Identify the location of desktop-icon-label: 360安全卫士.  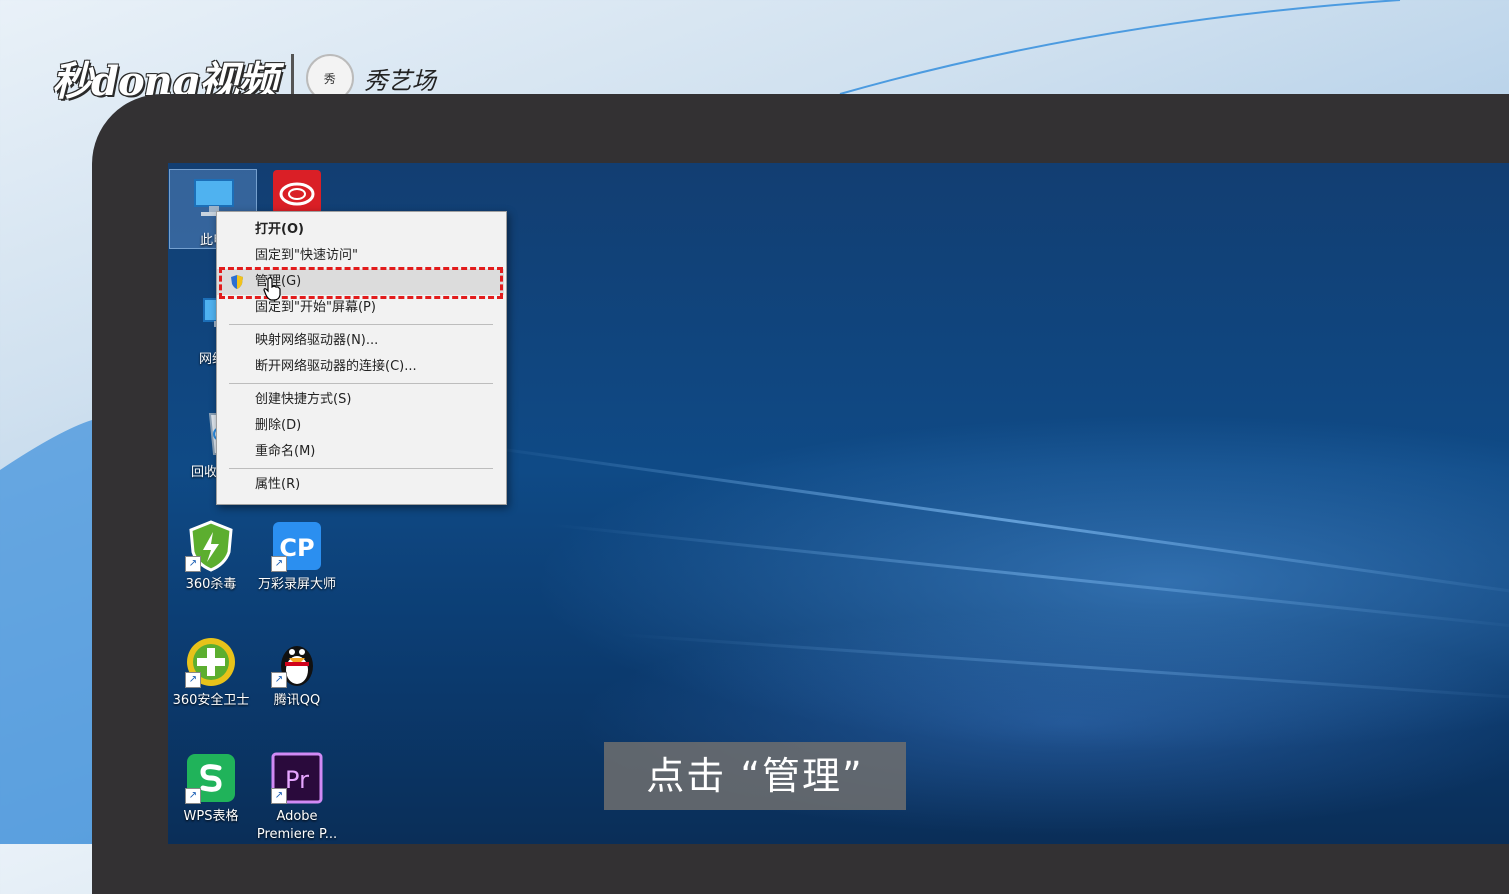
(211, 700).